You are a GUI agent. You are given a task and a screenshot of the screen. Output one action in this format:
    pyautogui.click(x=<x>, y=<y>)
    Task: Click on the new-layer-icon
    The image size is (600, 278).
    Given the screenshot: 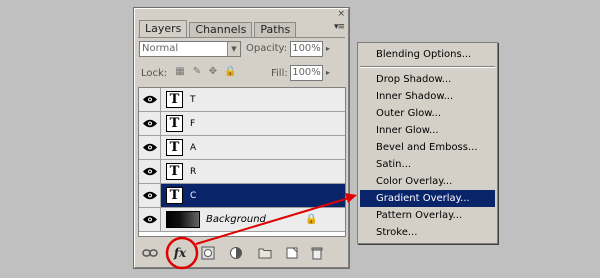 What is the action you would take?
    pyautogui.click(x=292, y=253)
    